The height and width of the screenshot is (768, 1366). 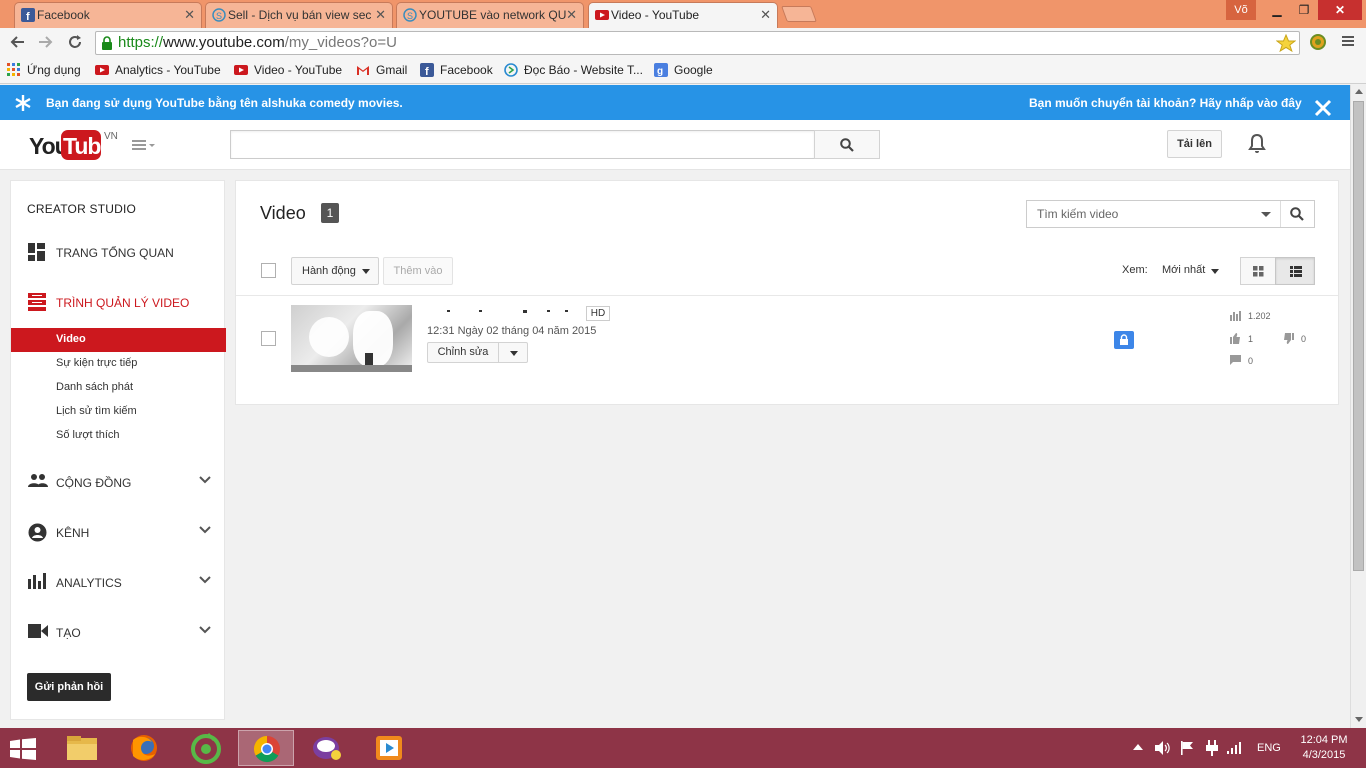 What do you see at coordinates (118, 340) in the screenshot?
I see `sub-item-video: Video` at bounding box center [118, 340].